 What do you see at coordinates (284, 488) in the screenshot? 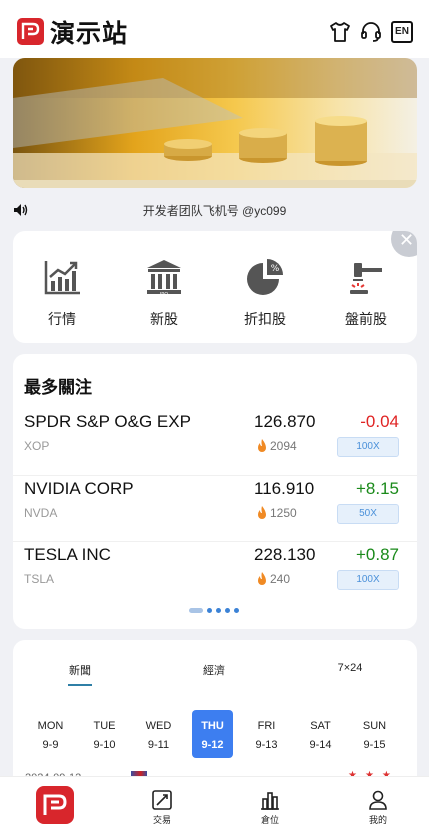
I see `stock-price: 116.910` at bounding box center [284, 488].